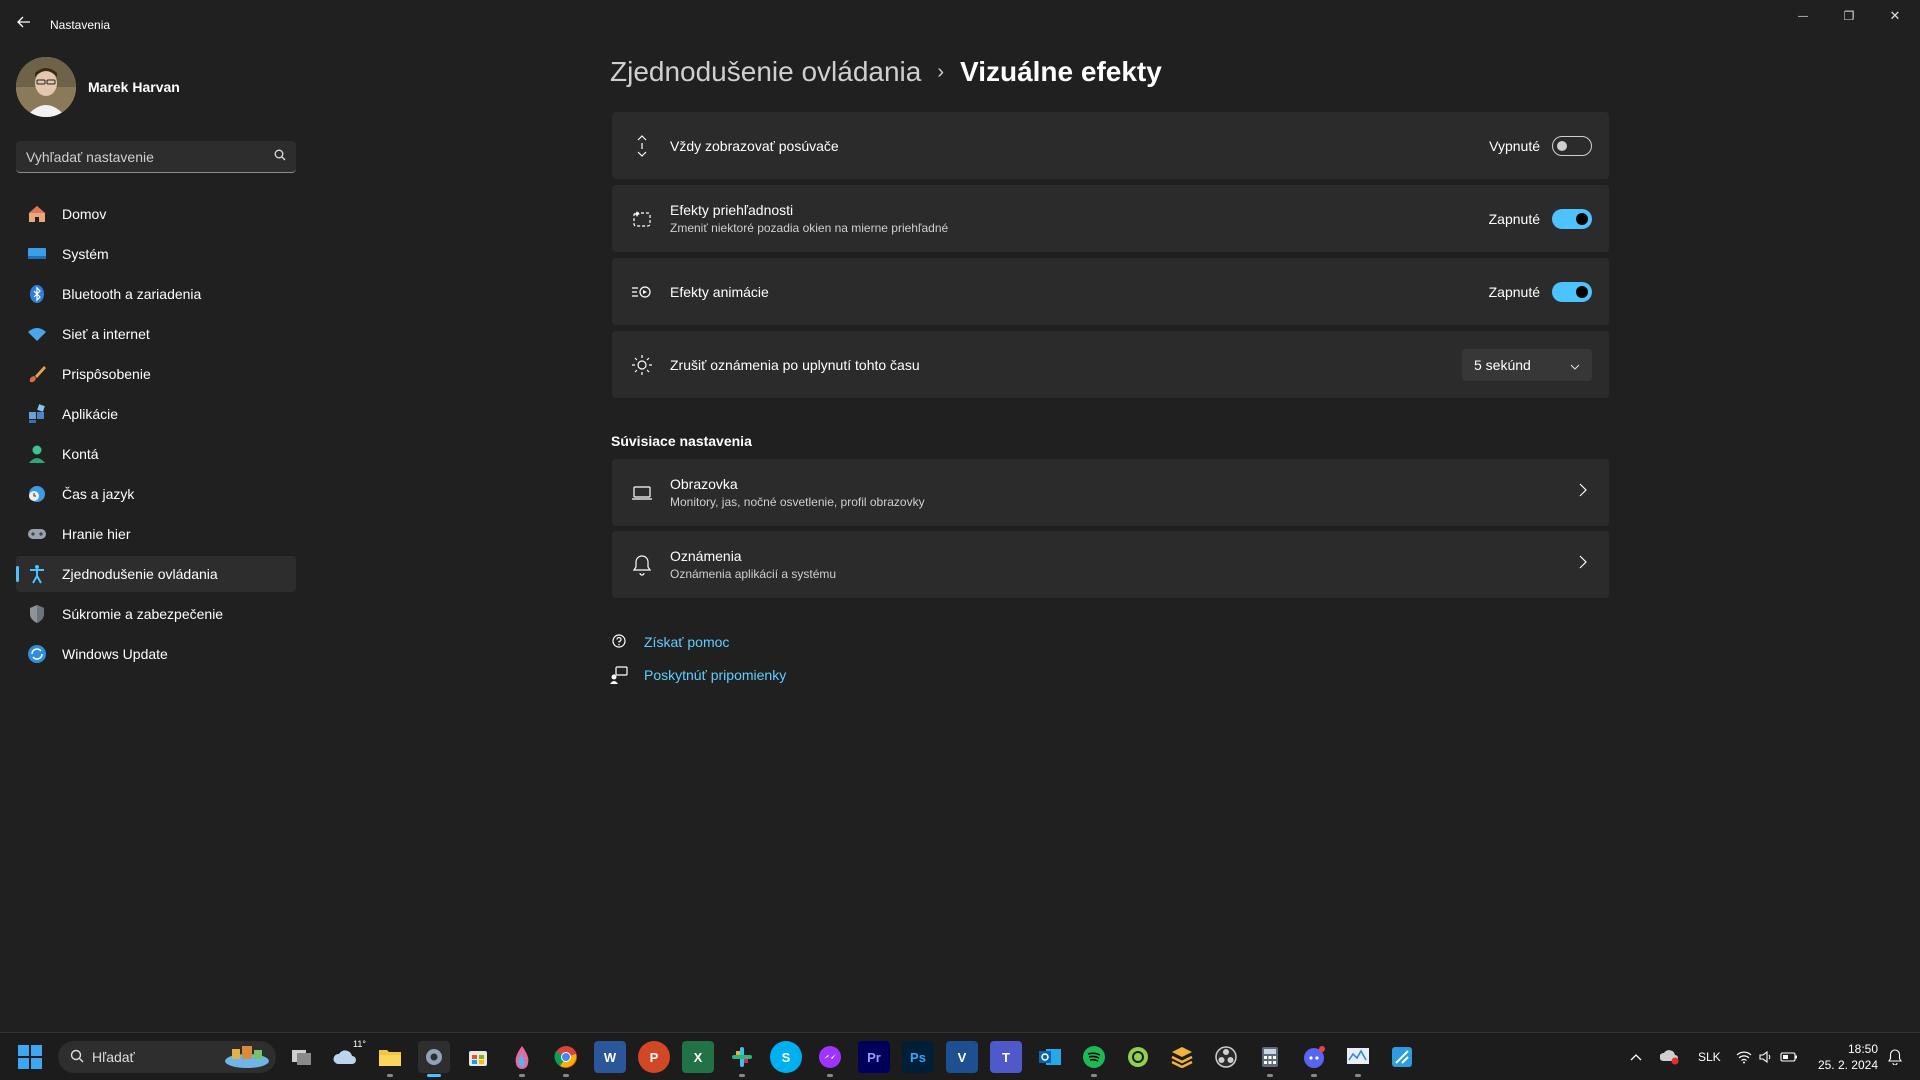  What do you see at coordinates (715, 675) in the screenshot?
I see `link-label: Poskytnúť pripomienky` at bounding box center [715, 675].